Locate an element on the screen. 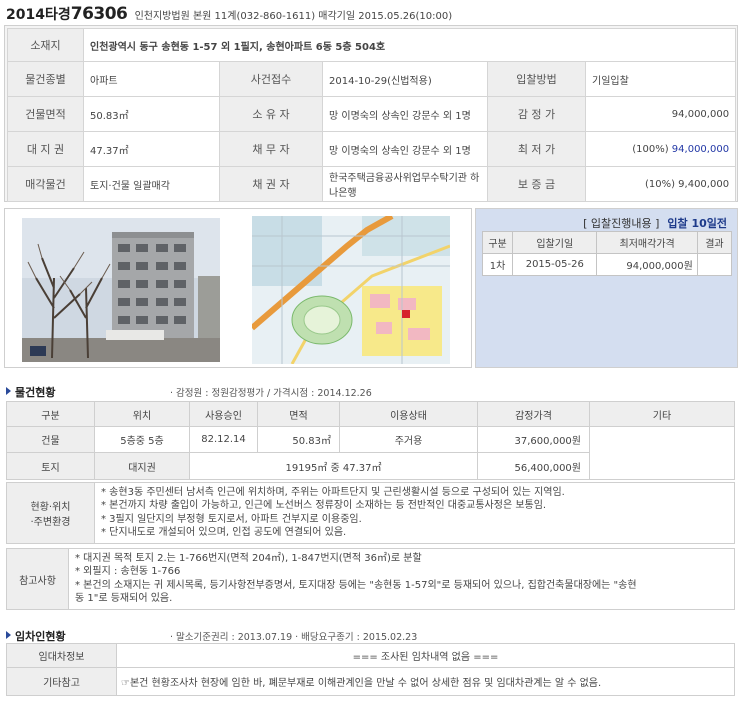  case-receipt-label: 사건접수 is located at coordinates (271, 79).